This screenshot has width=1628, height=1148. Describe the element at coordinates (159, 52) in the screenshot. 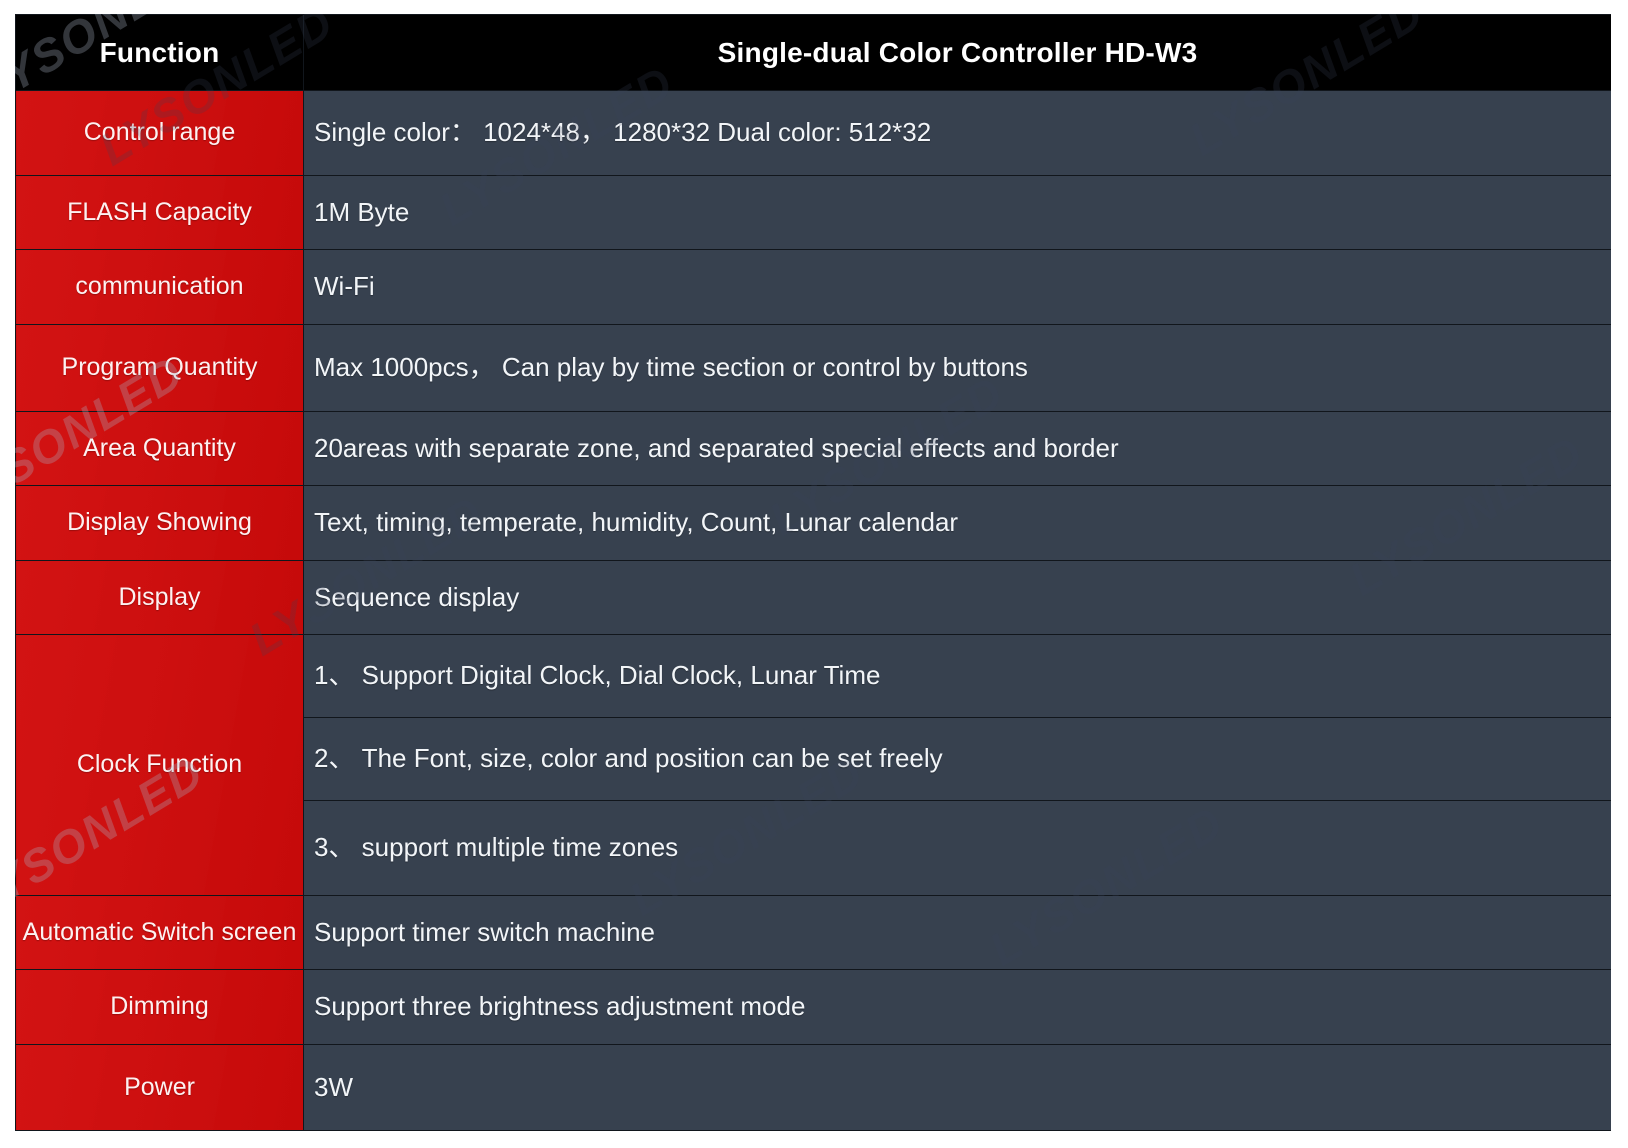

I see `column-header-function: Function` at that location.